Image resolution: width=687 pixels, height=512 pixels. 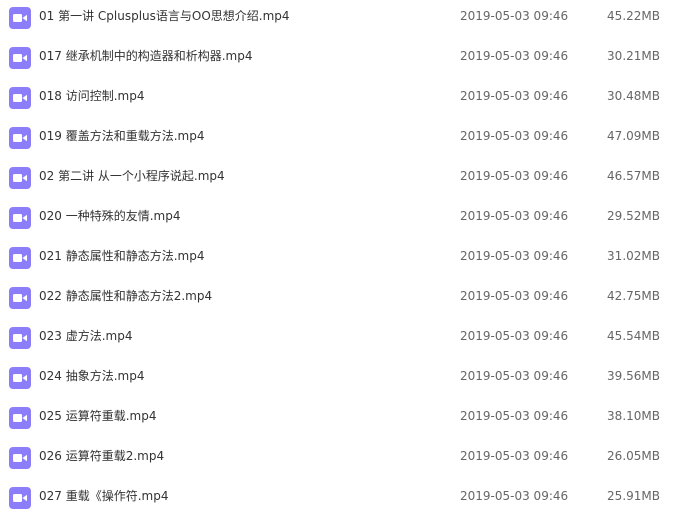 I want to click on file-row: 027 重载《操作符.mp4 2019-05-03 09:46 25.91MB, so click(x=343, y=495).